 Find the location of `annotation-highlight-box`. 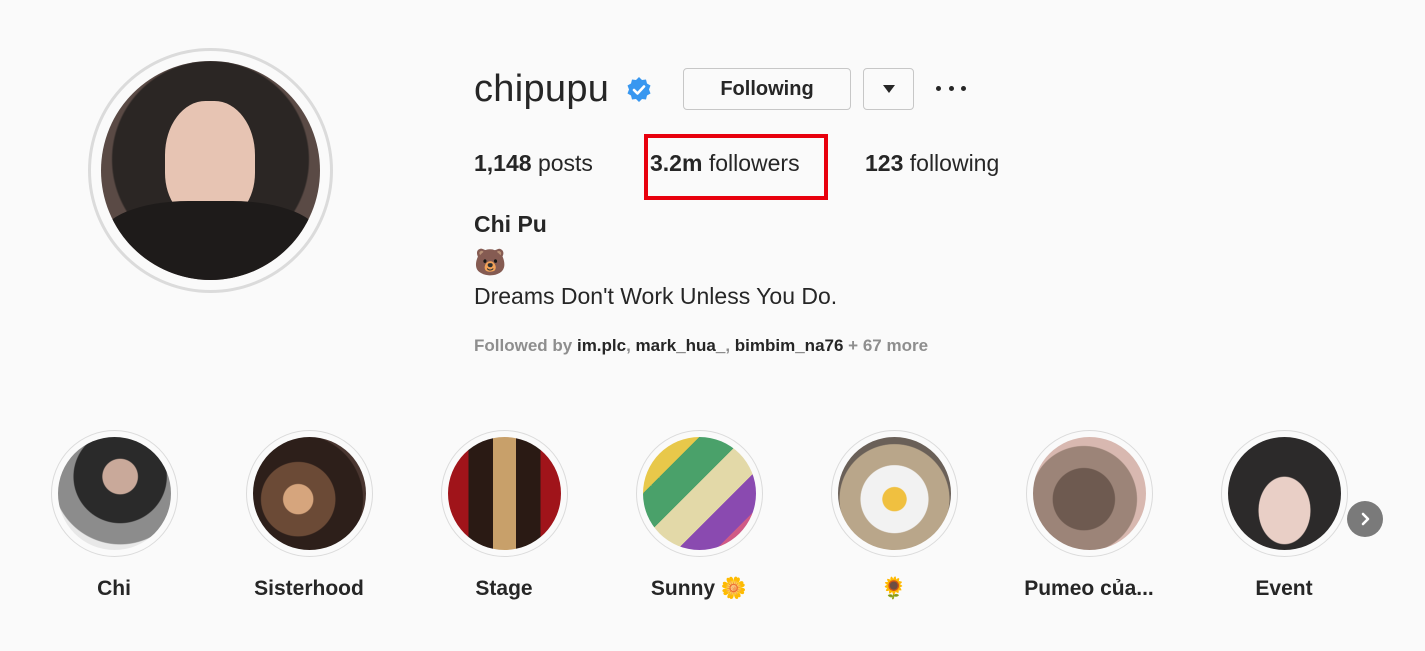

annotation-highlight-box is located at coordinates (736, 167).